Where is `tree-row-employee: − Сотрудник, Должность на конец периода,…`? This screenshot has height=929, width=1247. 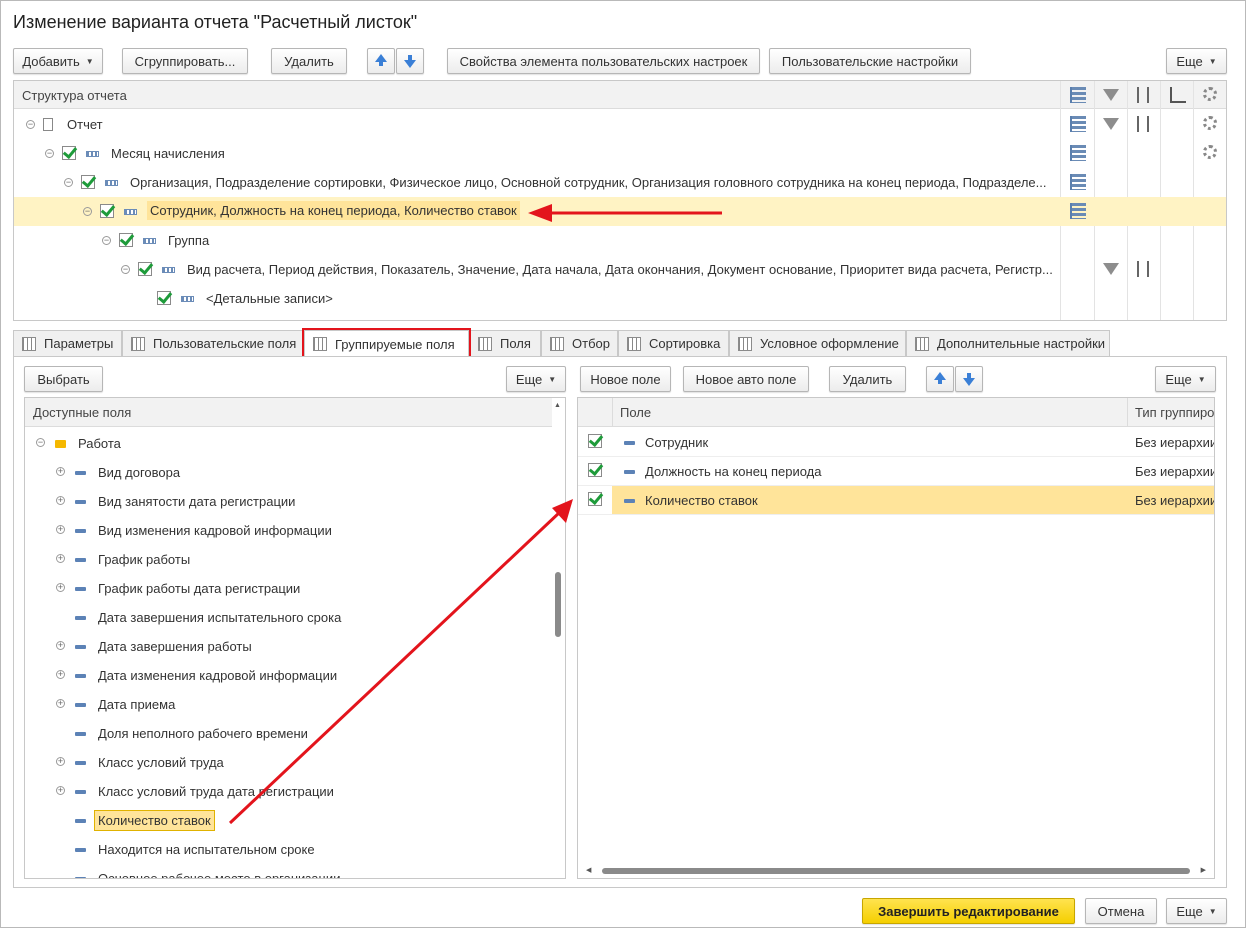
tree-row-employee: − Сотрудник, Должность на конец периода,… is located at coordinates (620, 211).